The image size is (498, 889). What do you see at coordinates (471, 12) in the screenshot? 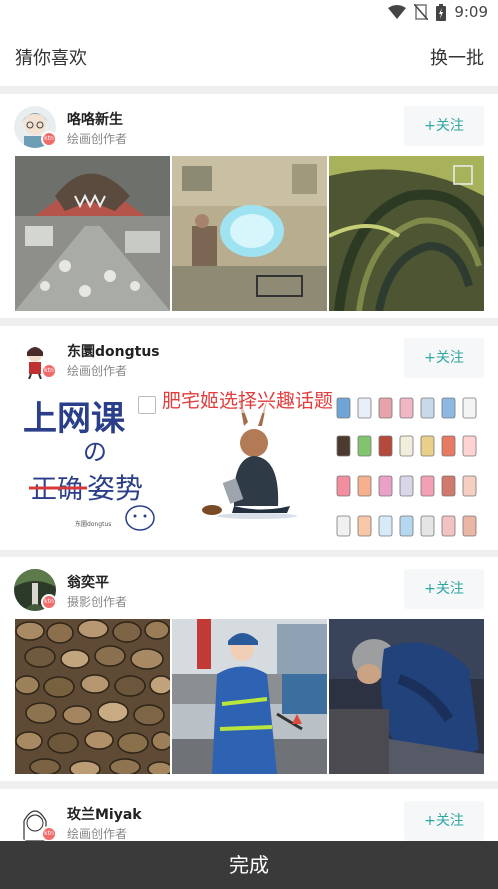
I see `status-time: 9:09` at bounding box center [471, 12].